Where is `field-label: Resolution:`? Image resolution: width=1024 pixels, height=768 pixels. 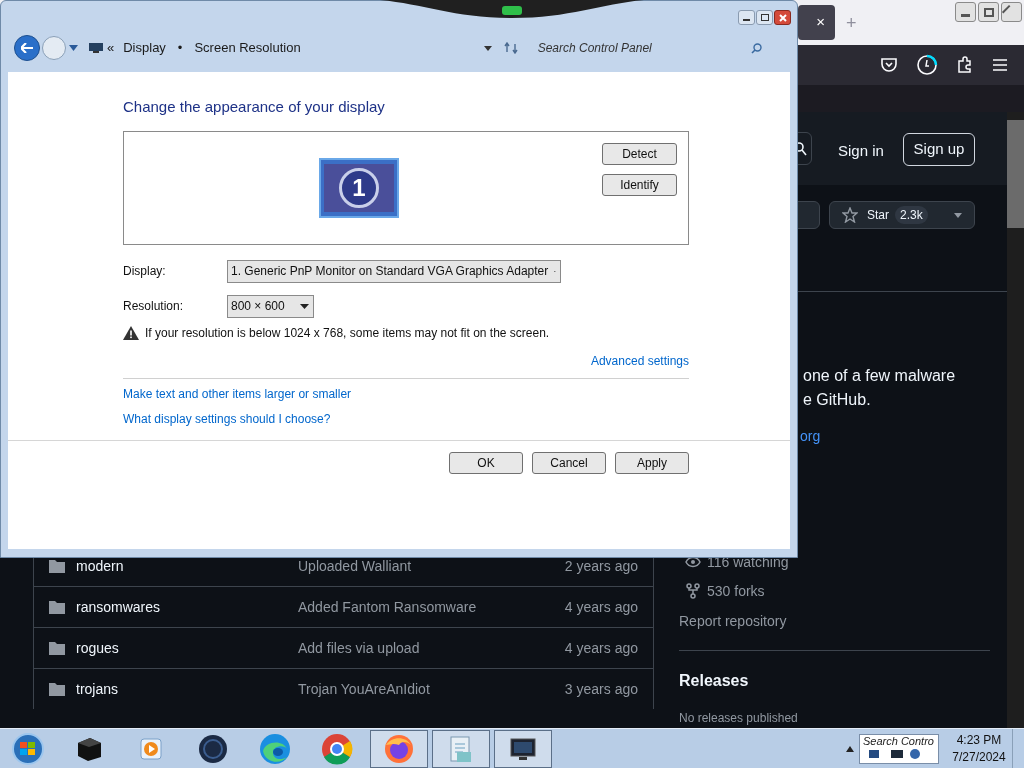
field-label: Resolution: is located at coordinates (154, 306).